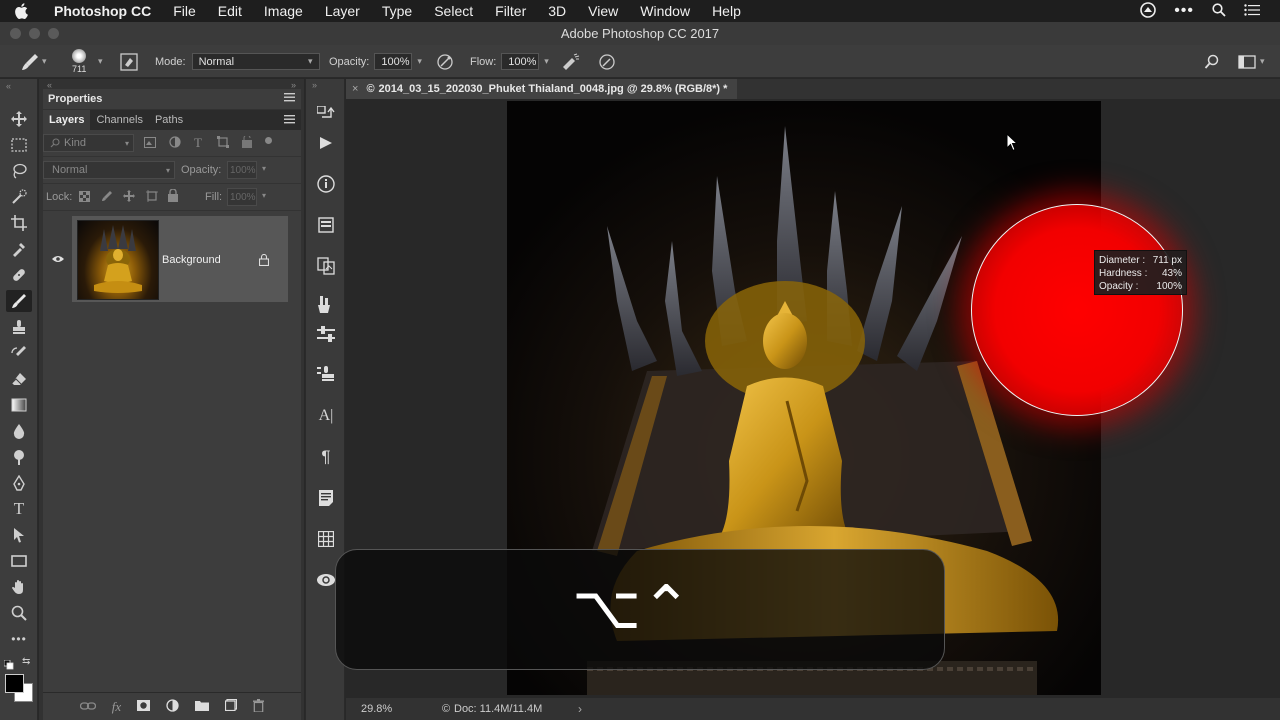 This screenshot has width=1280, height=720. What do you see at coordinates (33, 61) in the screenshot?
I see `brush-tool-preset-icon: ▾` at bounding box center [33, 61].